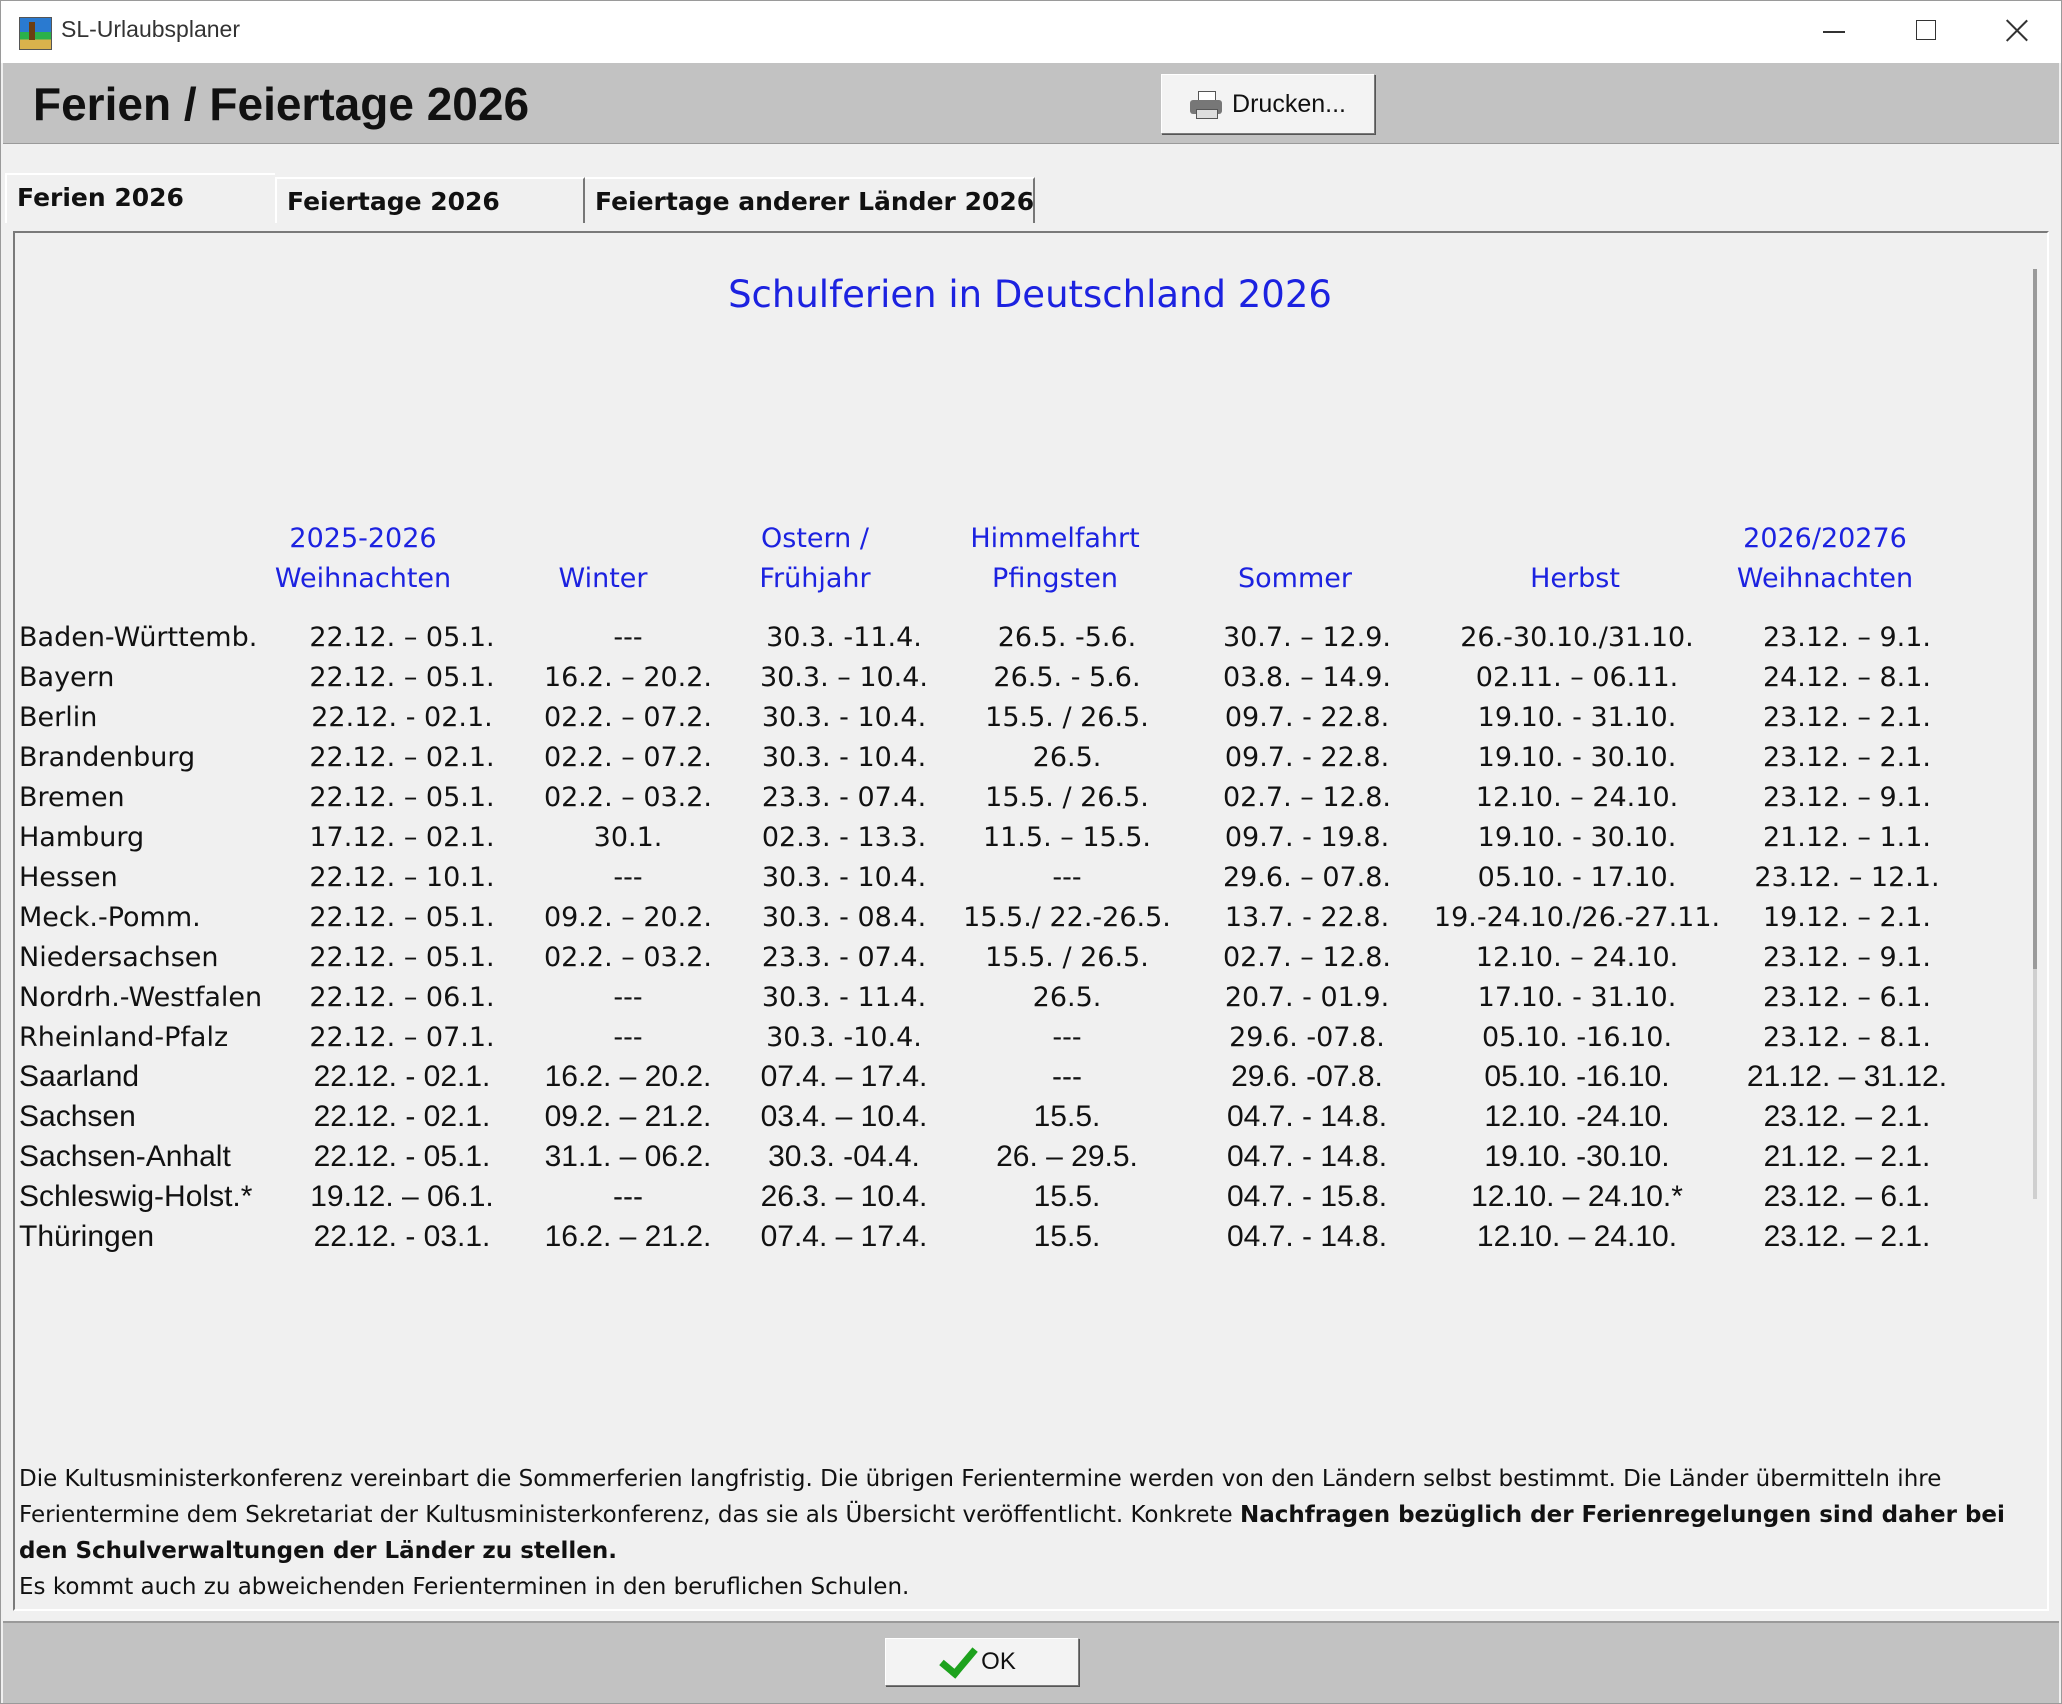  I want to click on table-cell: 22.12. – 07.1., so click(402, 1037).